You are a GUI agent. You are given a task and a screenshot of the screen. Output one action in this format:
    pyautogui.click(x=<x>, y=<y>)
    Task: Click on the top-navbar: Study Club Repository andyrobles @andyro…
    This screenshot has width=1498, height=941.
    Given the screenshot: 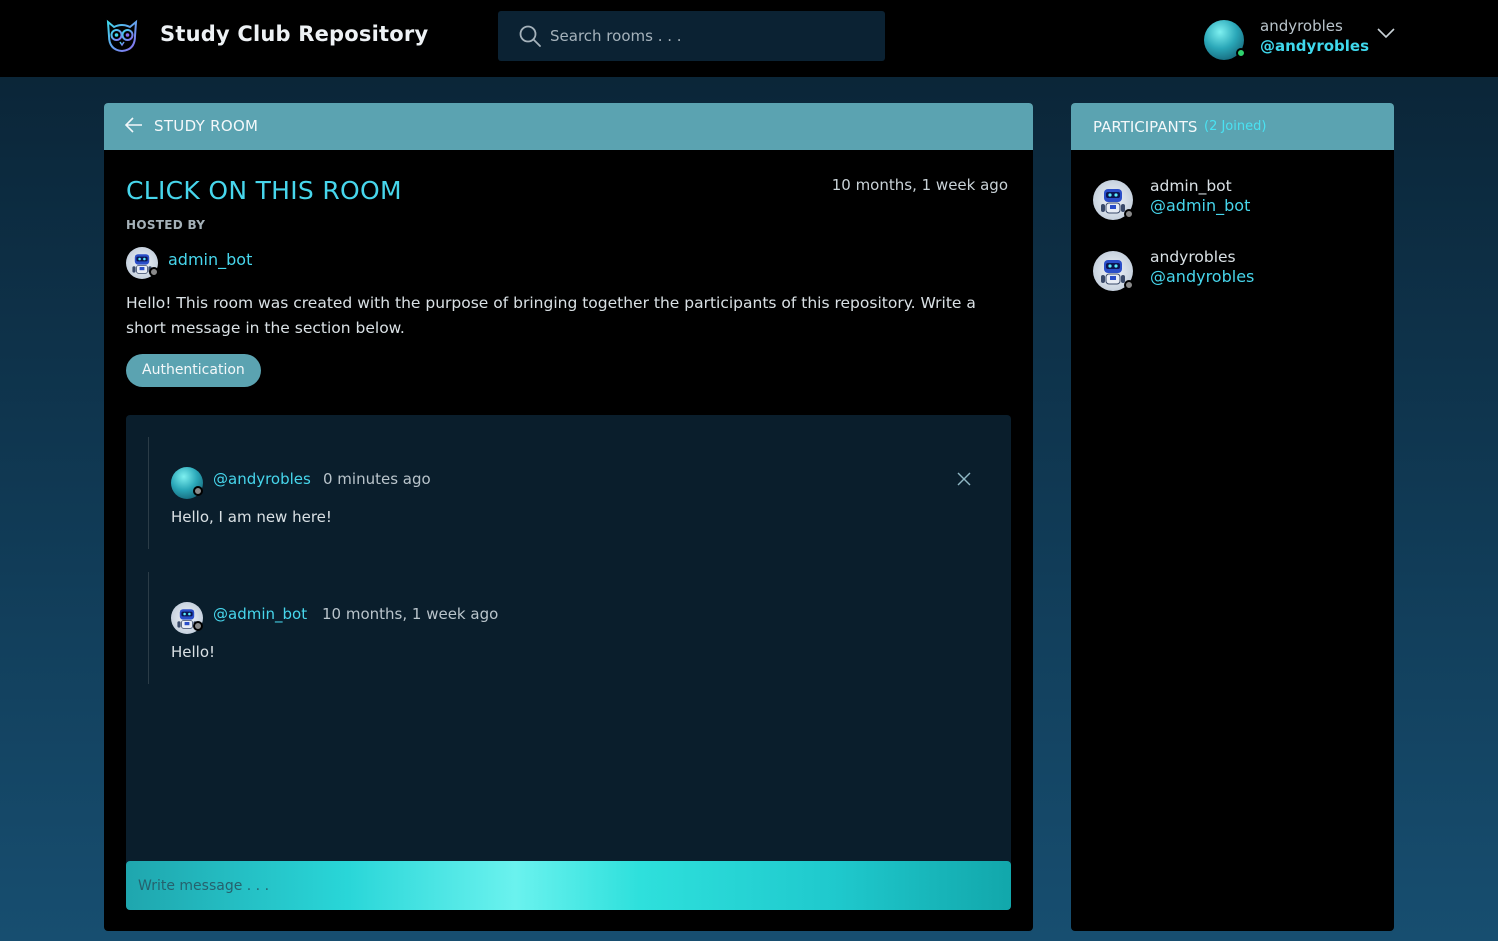 What is the action you would take?
    pyautogui.click(x=749, y=38)
    